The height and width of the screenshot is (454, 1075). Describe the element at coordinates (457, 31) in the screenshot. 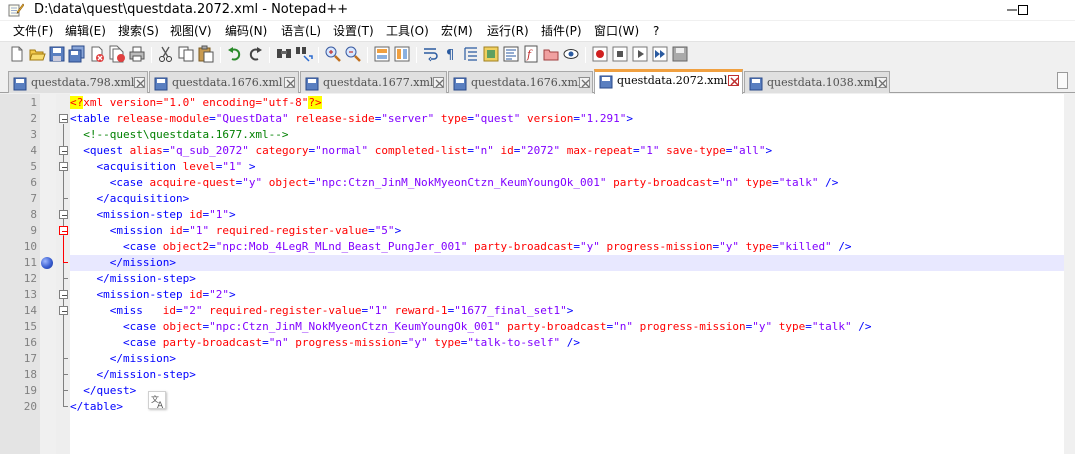

I see `menu-macro: 宏(M)` at that location.